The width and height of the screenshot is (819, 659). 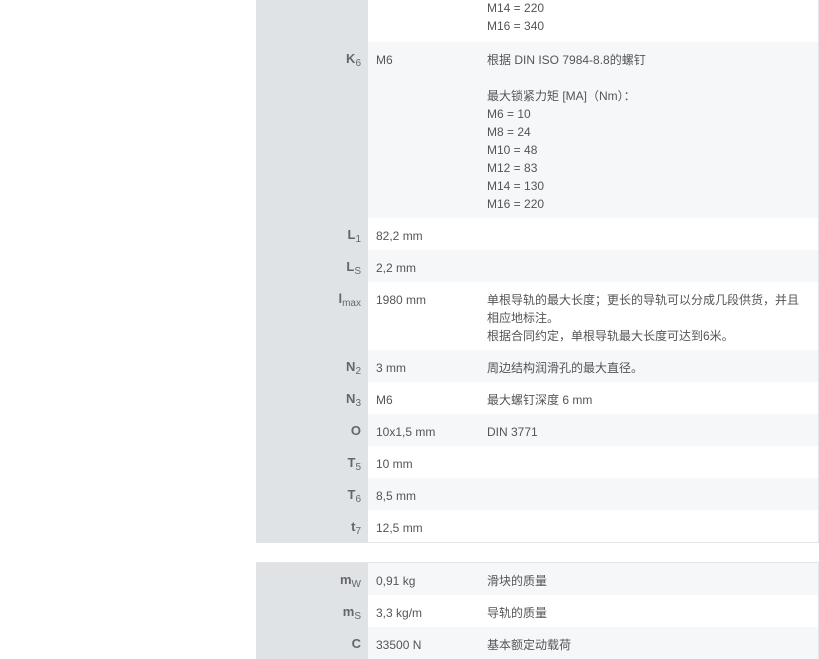 I want to click on parameter-value: 3,3 kg/m, so click(x=399, y=613).